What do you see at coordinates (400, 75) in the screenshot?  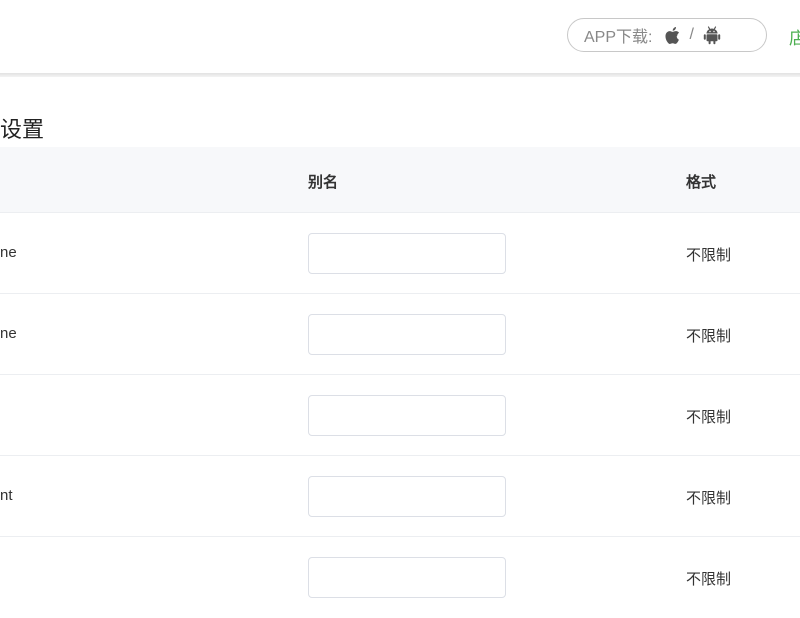 I see `top-bar-shadow` at bounding box center [400, 75].